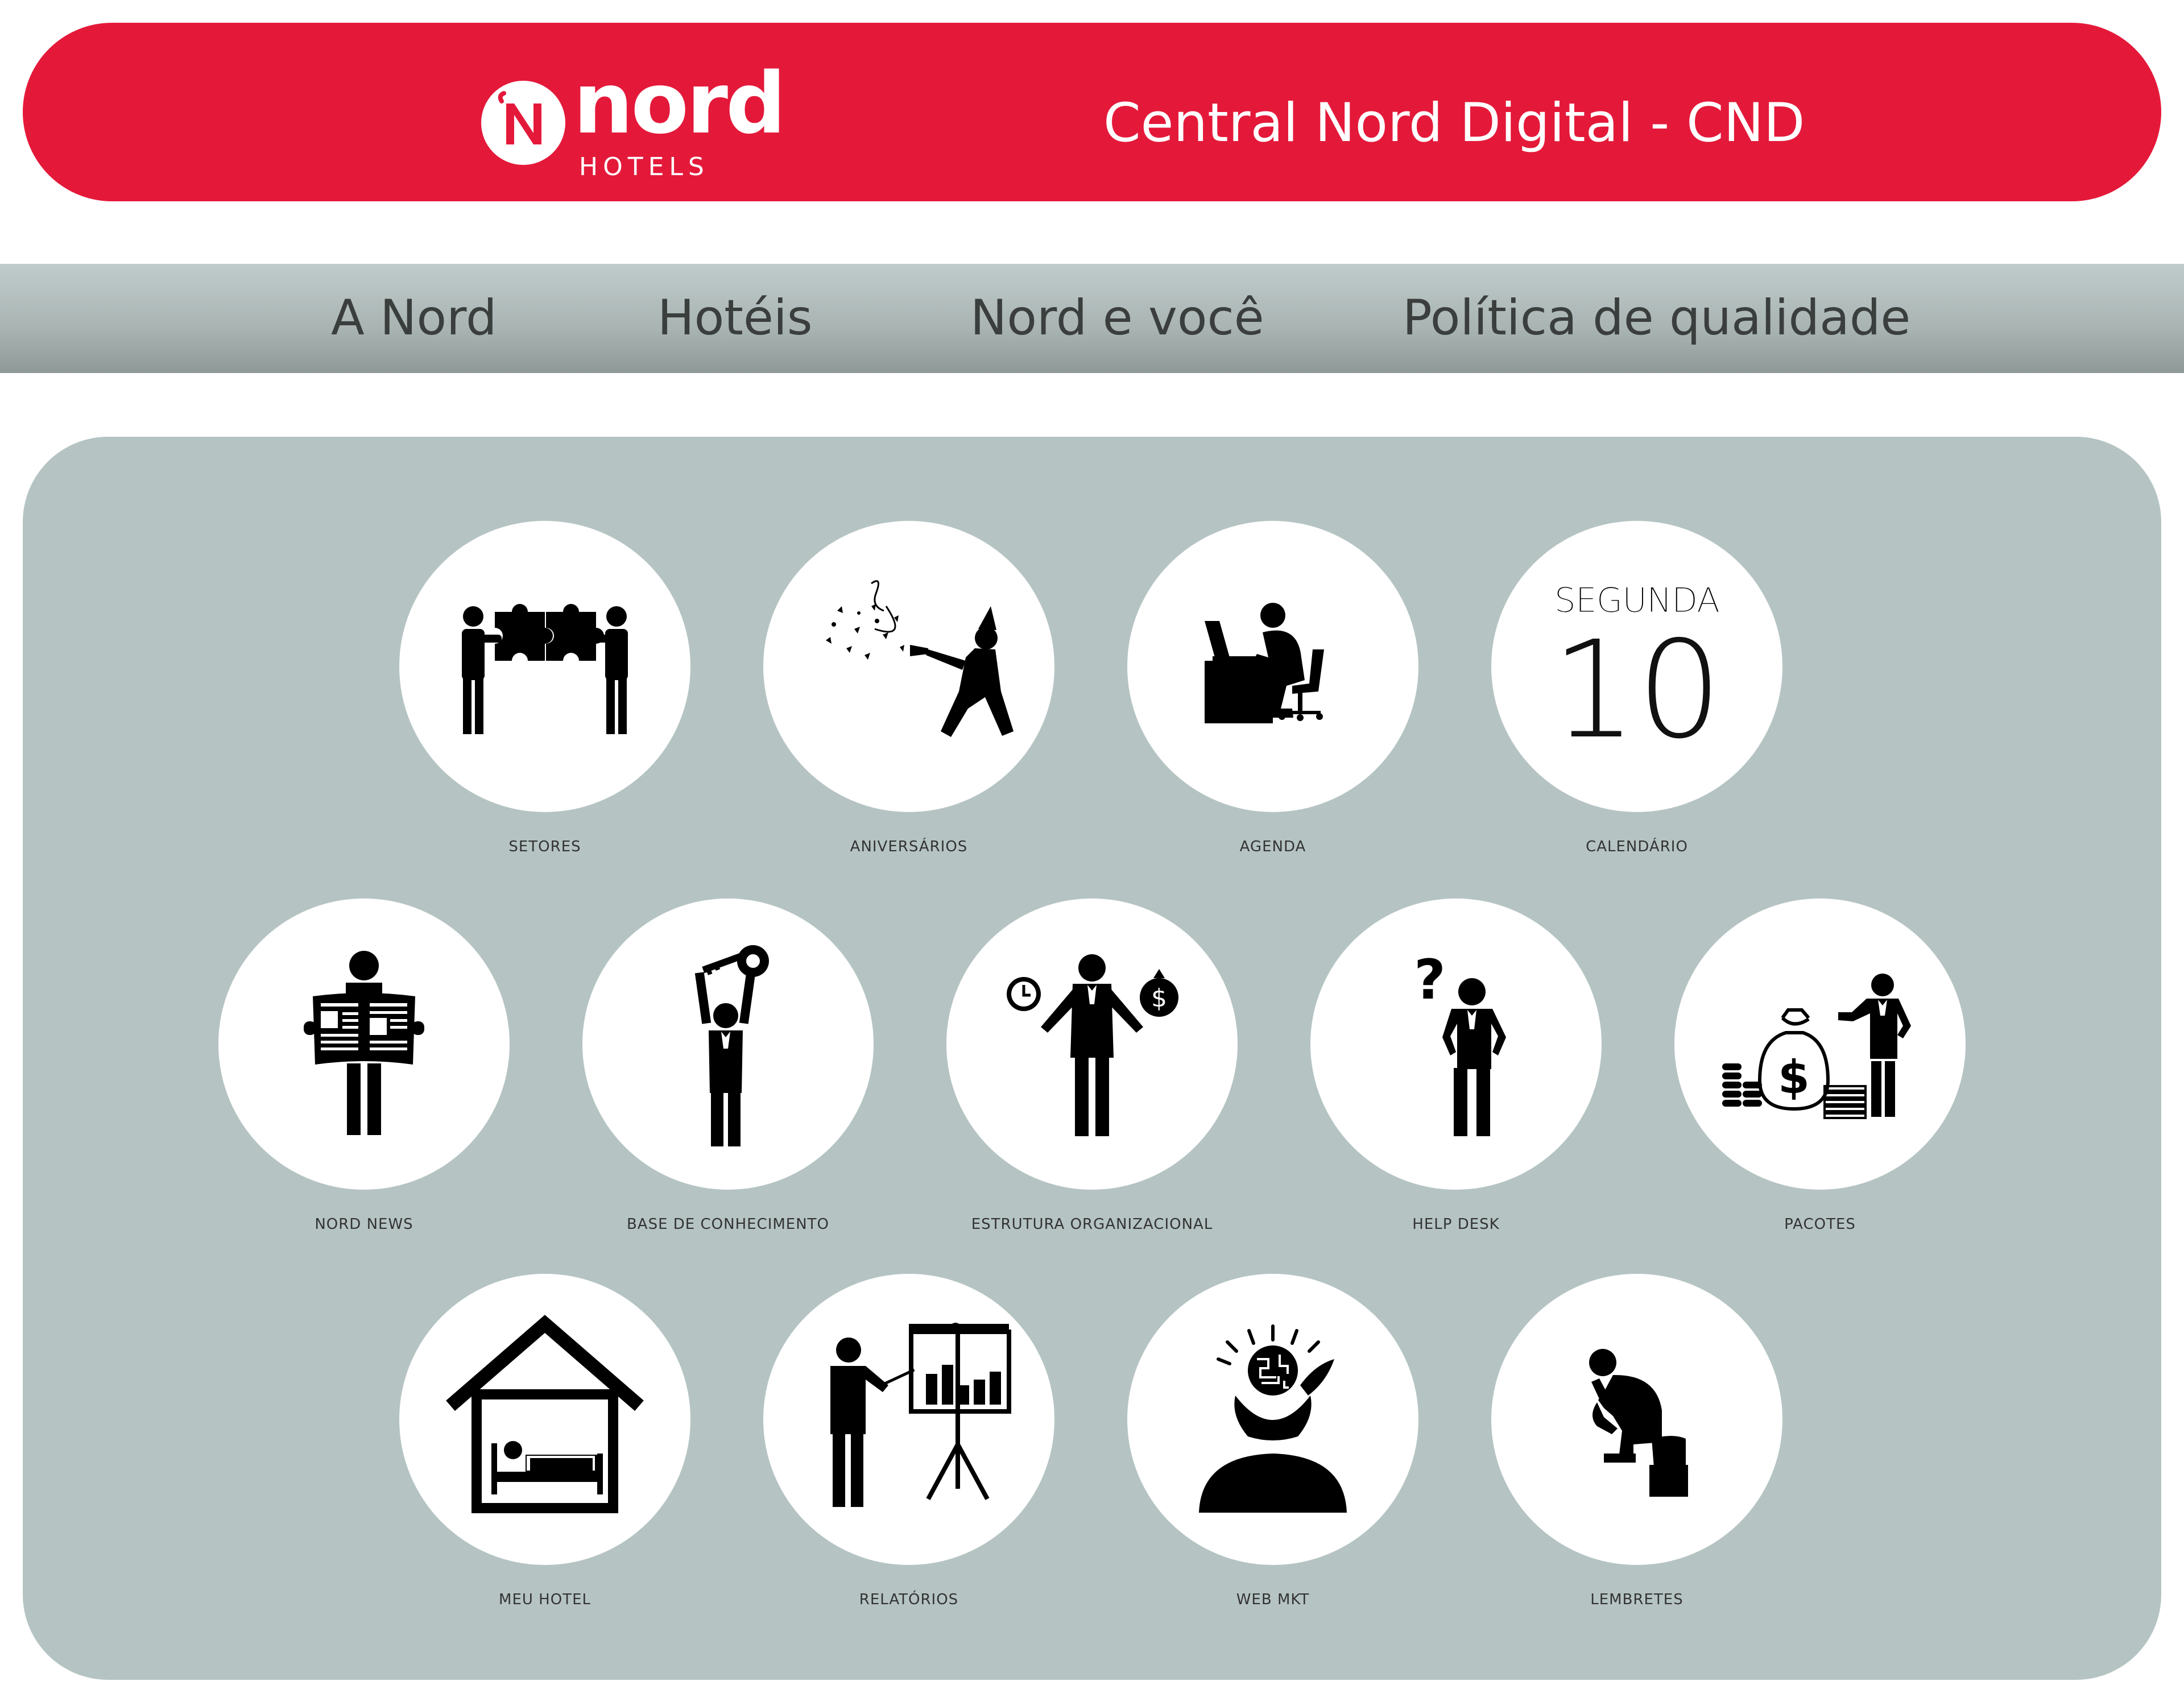 The height and width of the screenshot is (1706, 2184). Describe the element at coordinates (1637, 846) in the screenshot. I see `tile-label: CALENDÁRIO` at that location.